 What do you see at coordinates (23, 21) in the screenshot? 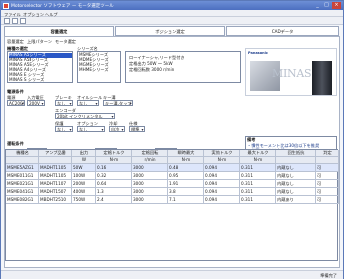
I see `save-icon` at bounding box center [23, 21].